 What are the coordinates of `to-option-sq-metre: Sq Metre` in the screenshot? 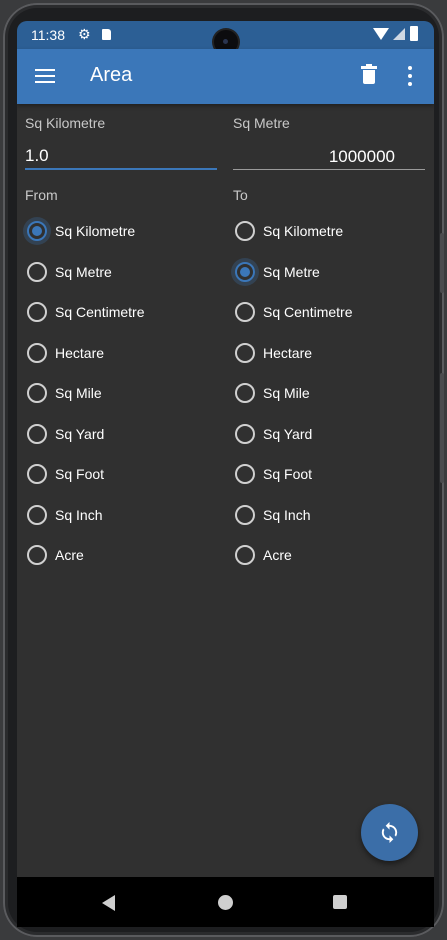 It's located at (330, 272).